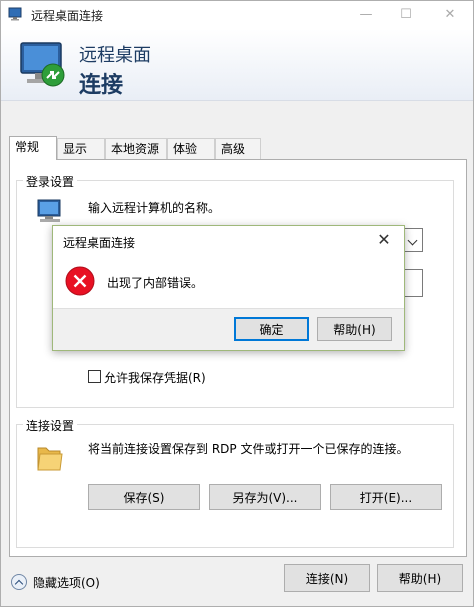 The height and width of the screenshot is (607, 474). Describe the element at coordinates (81, 149) in the screenshot. I see `tab-display: 显示` at that location.